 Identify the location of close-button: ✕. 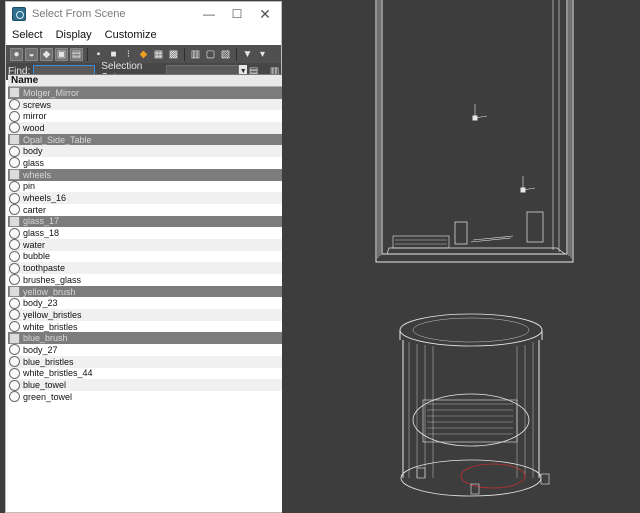
(265, 14).